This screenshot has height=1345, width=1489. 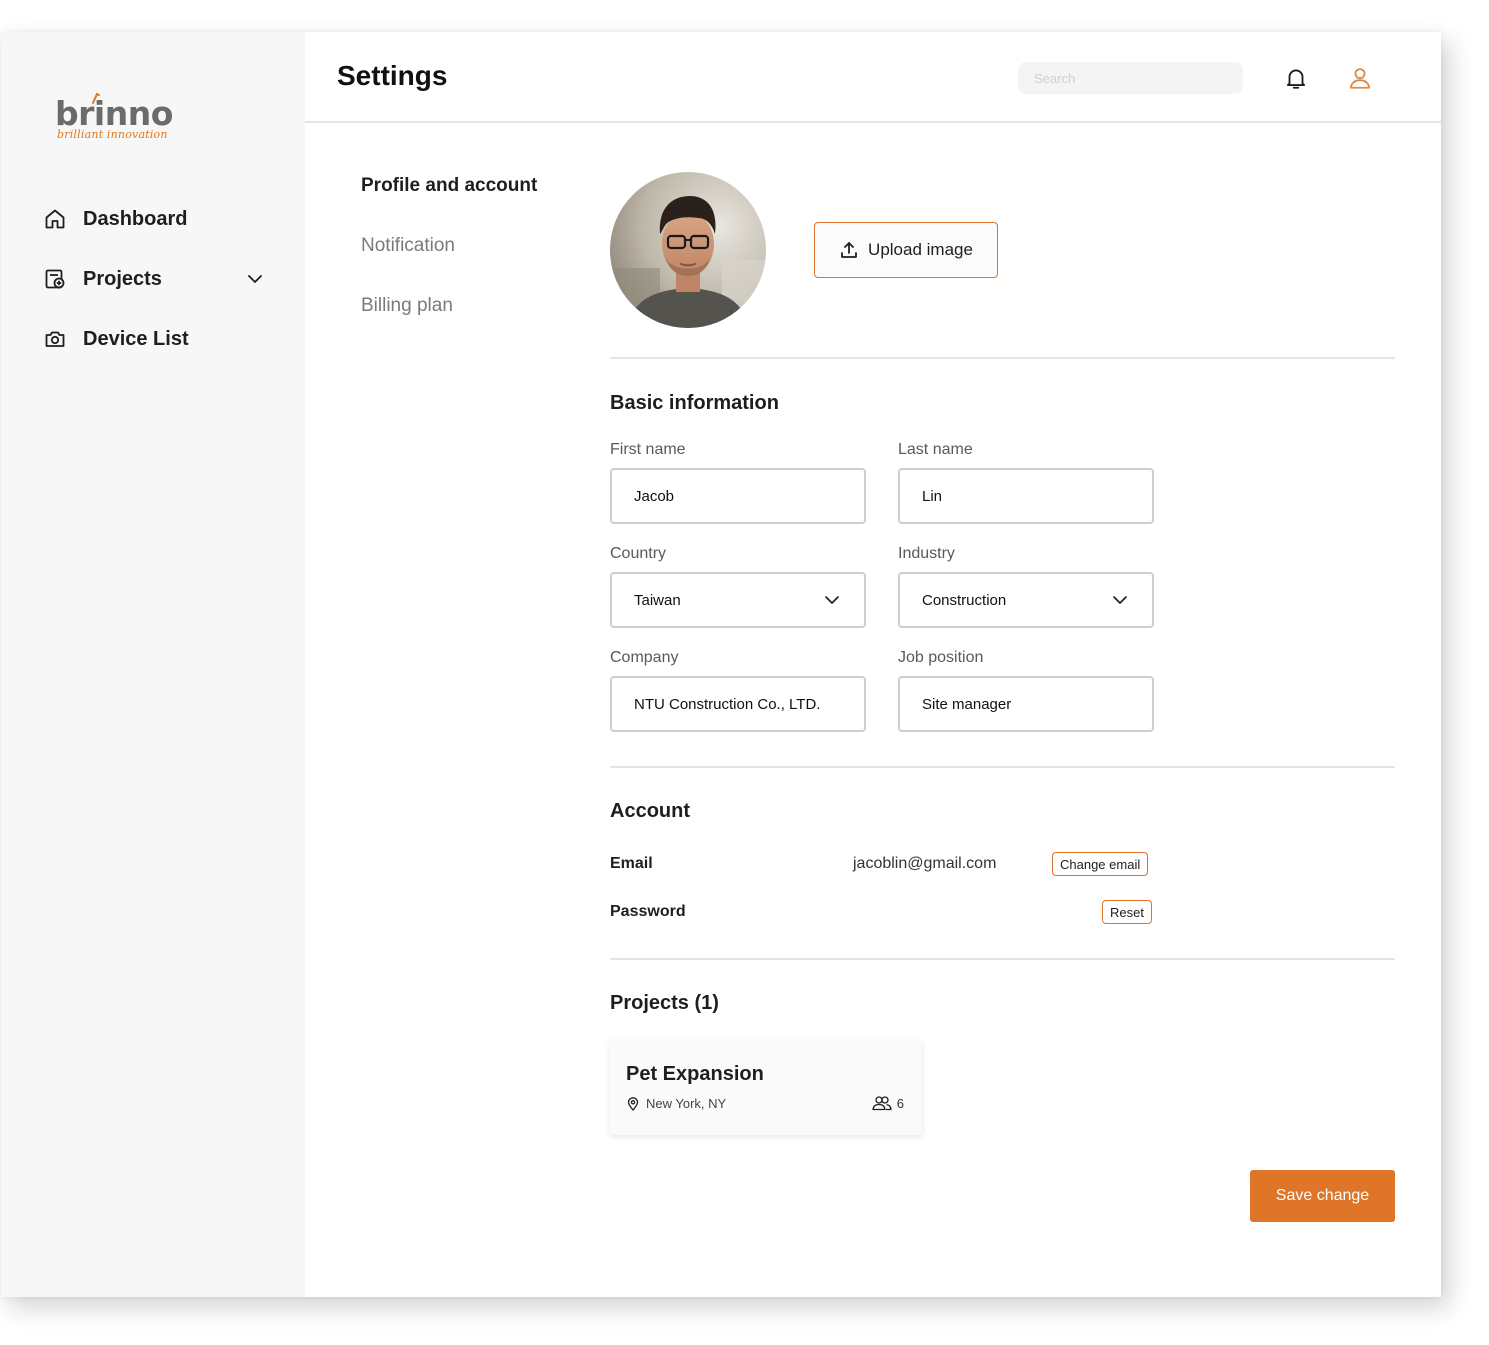 I want to click on sidebar-item-device-list: Device List, so click(x=158, y=339).